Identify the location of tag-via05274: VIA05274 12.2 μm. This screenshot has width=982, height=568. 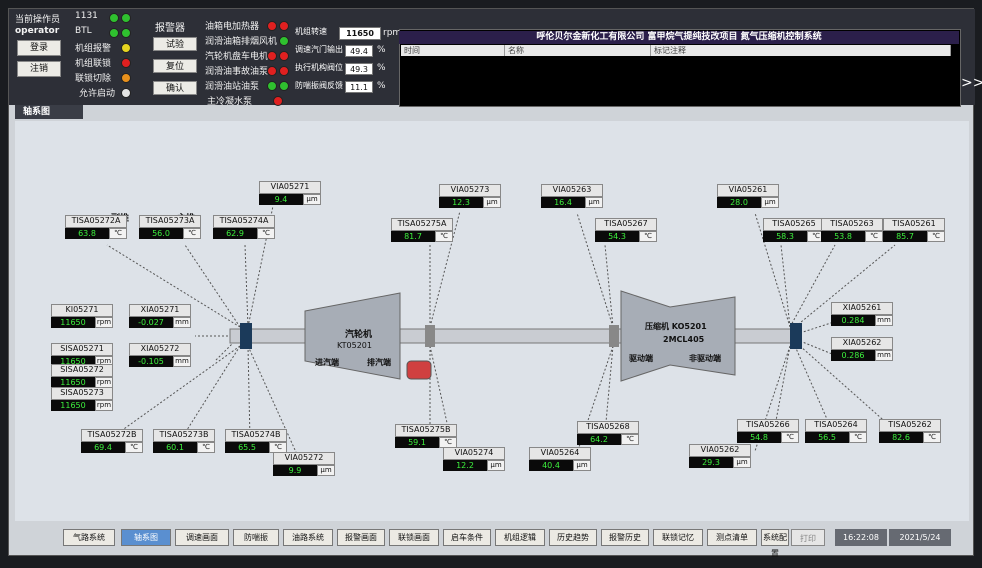
(474, 459).